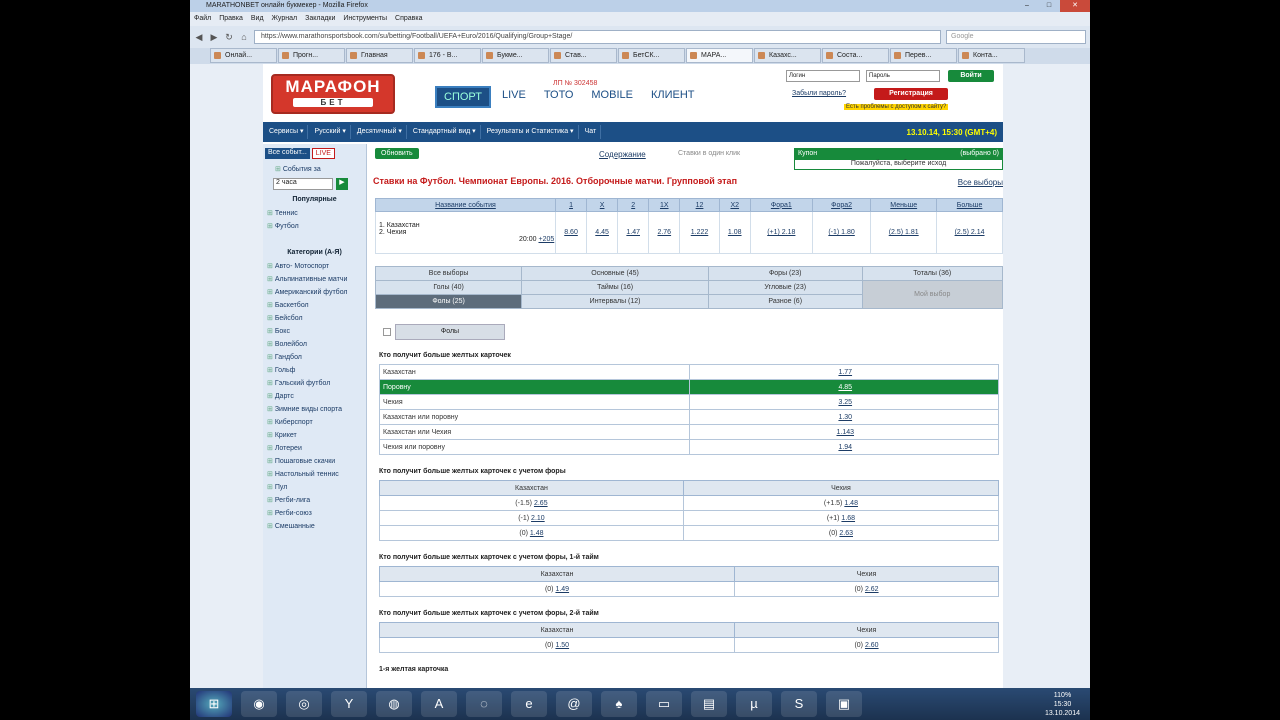  Describe the element at coordinates (591, 132) in the screenshot. I see `chat-link: Чат` at that location.